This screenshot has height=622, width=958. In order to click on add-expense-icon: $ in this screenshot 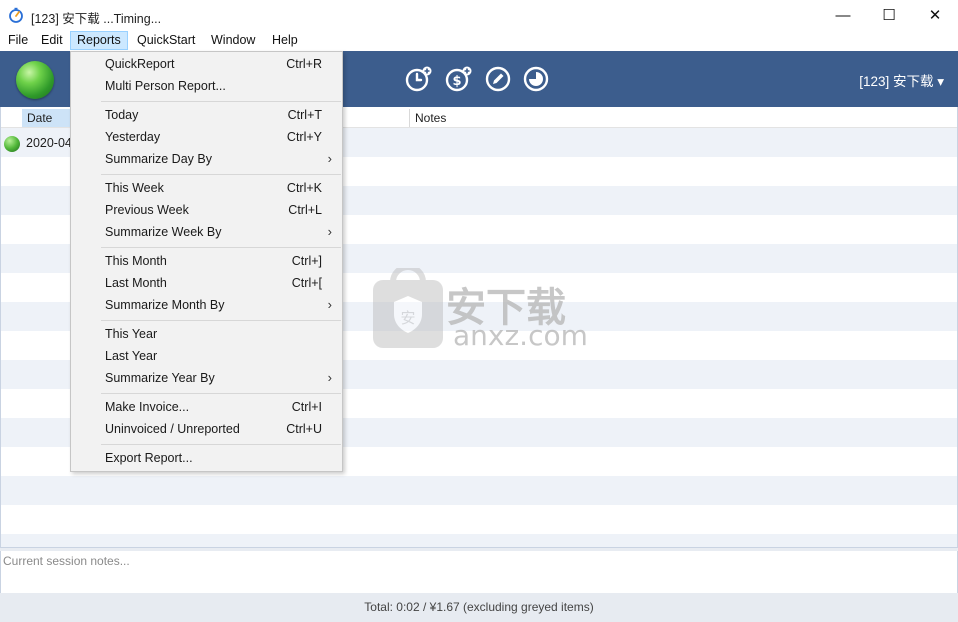, I will do `click(458, 79)`.